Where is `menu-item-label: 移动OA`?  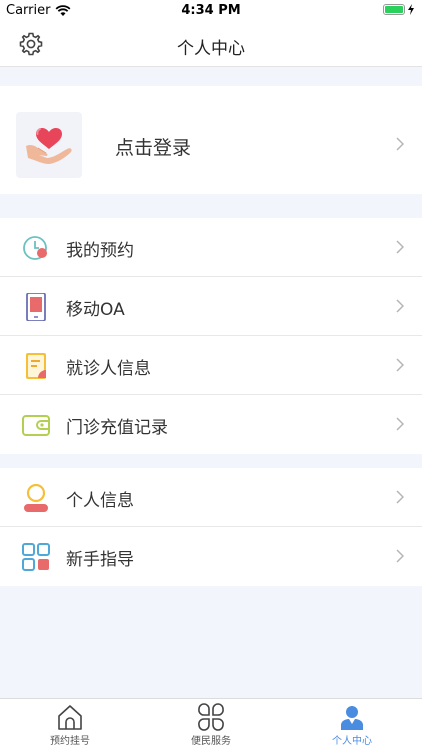
menu-item-label: 移动OA is located at coordinates (95, 310).